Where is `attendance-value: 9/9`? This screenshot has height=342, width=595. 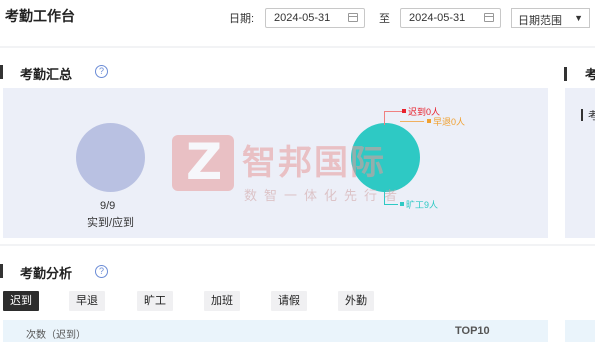
attendance-value: 9/9 is located at coordinates (108, 206).